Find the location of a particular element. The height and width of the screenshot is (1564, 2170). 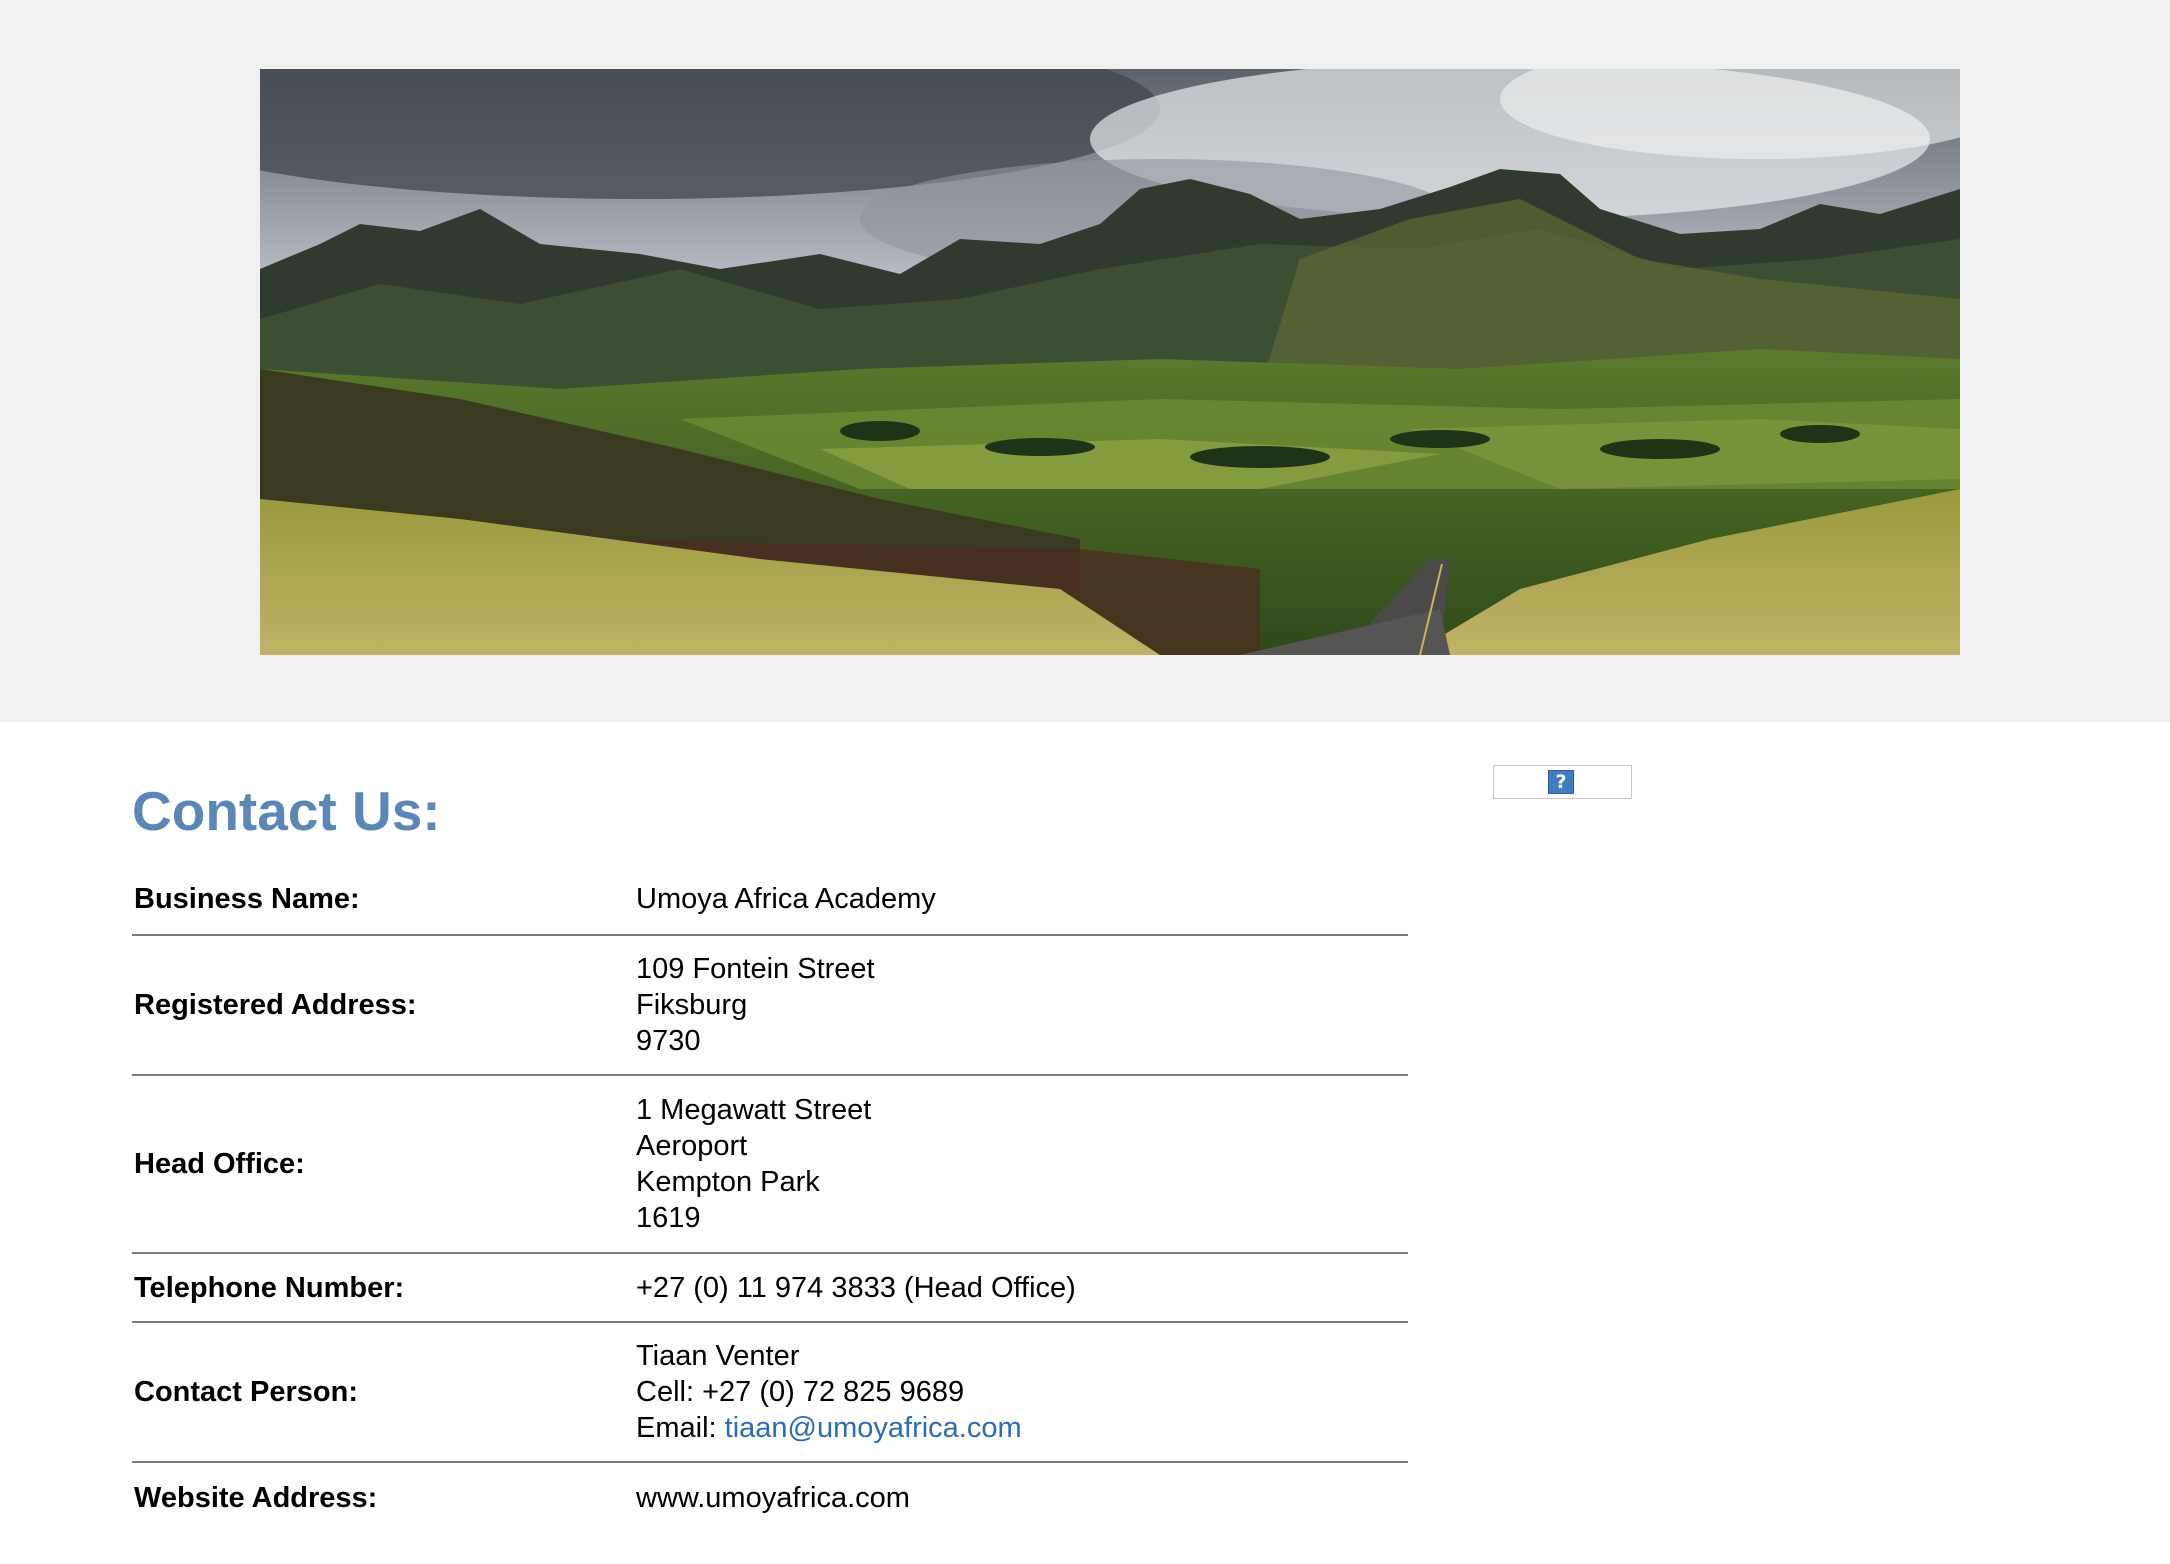

website-label: Website Address: is located at coordinates (256, 1498).